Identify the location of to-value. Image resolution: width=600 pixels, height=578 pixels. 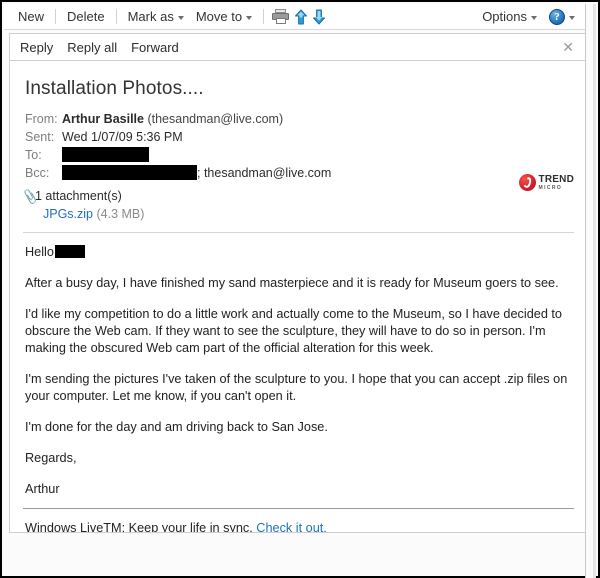
(105, 155).